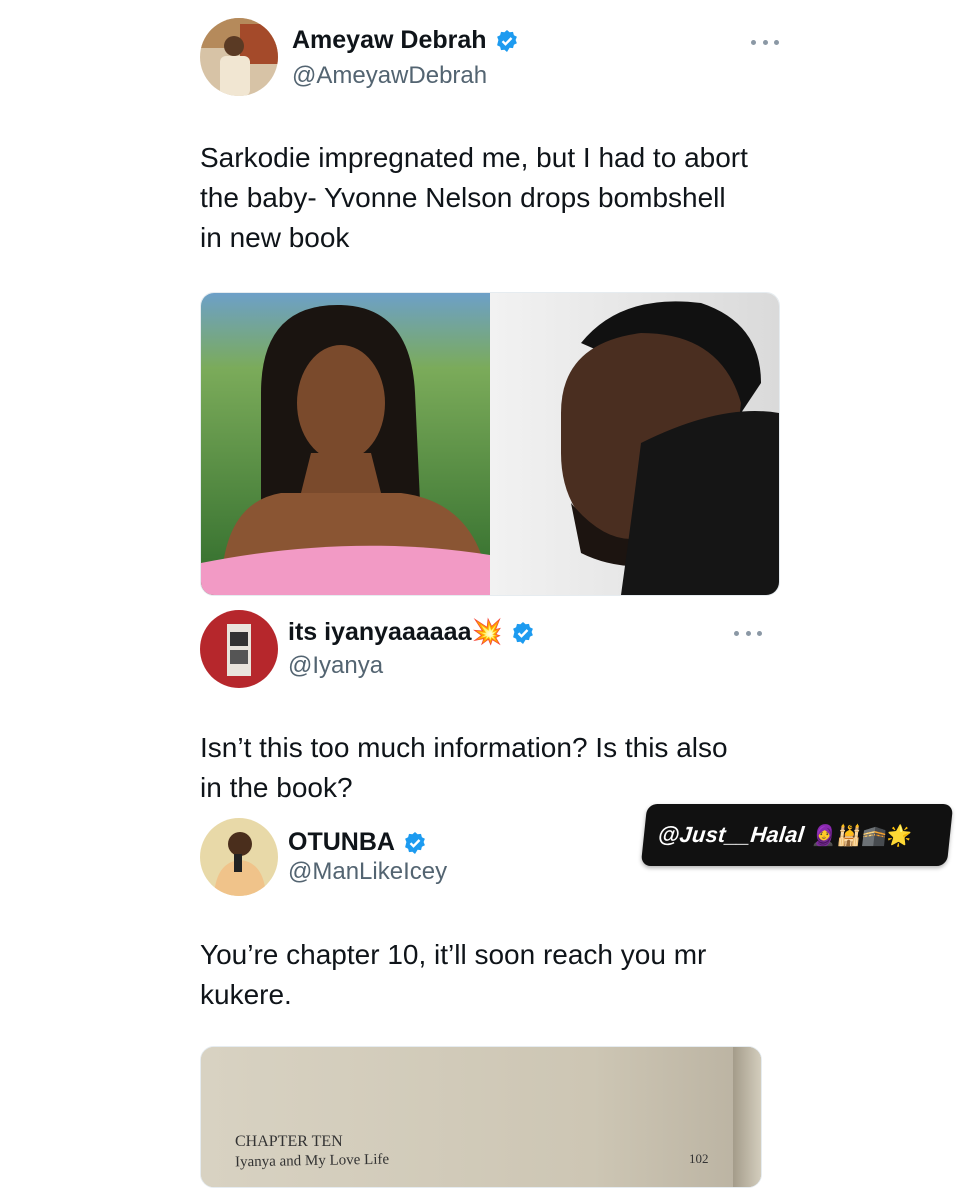  Describe the element at coordinates (239, 57) in the screenshot. I see `ameyaw-avatar` at that location.